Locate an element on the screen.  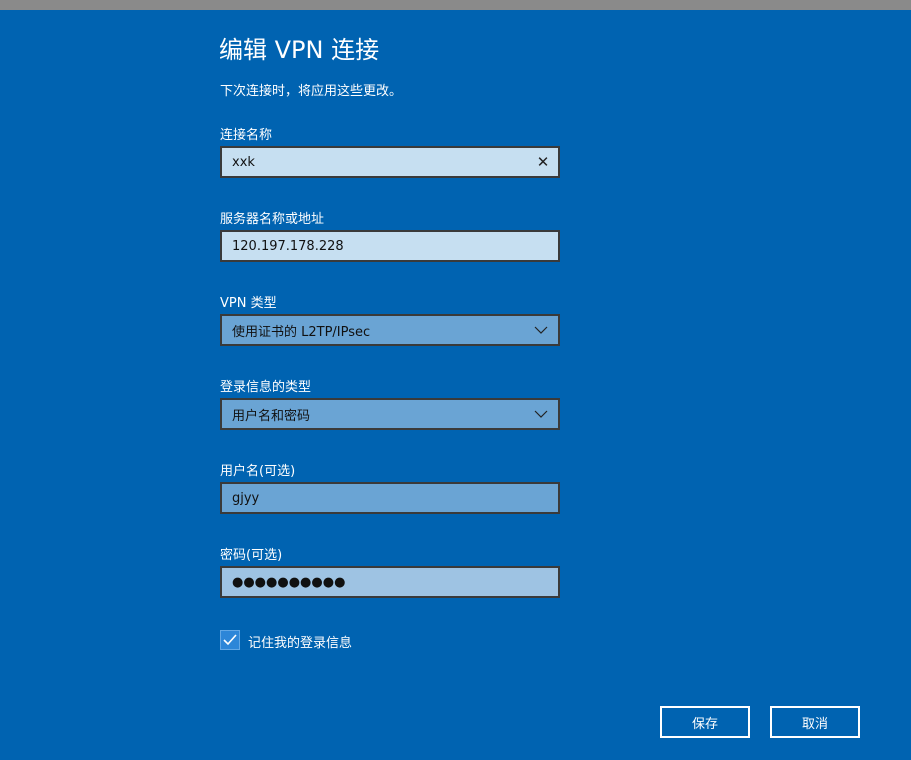
signin-type-label: 登录信息的类型 is located at coordinates (266, 387).